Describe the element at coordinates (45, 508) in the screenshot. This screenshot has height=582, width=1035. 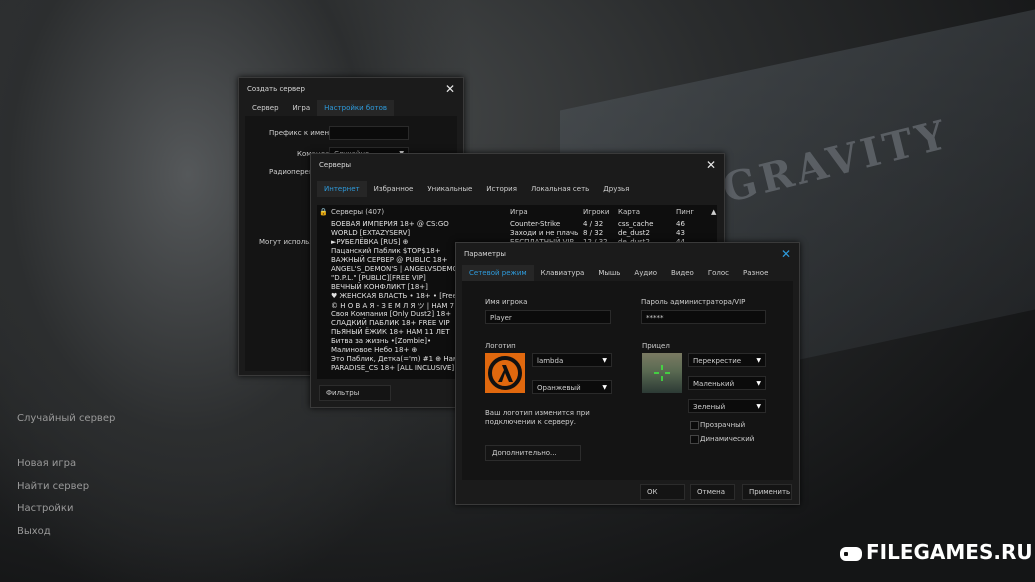
I see `menu-settings: Настройки` at that location.